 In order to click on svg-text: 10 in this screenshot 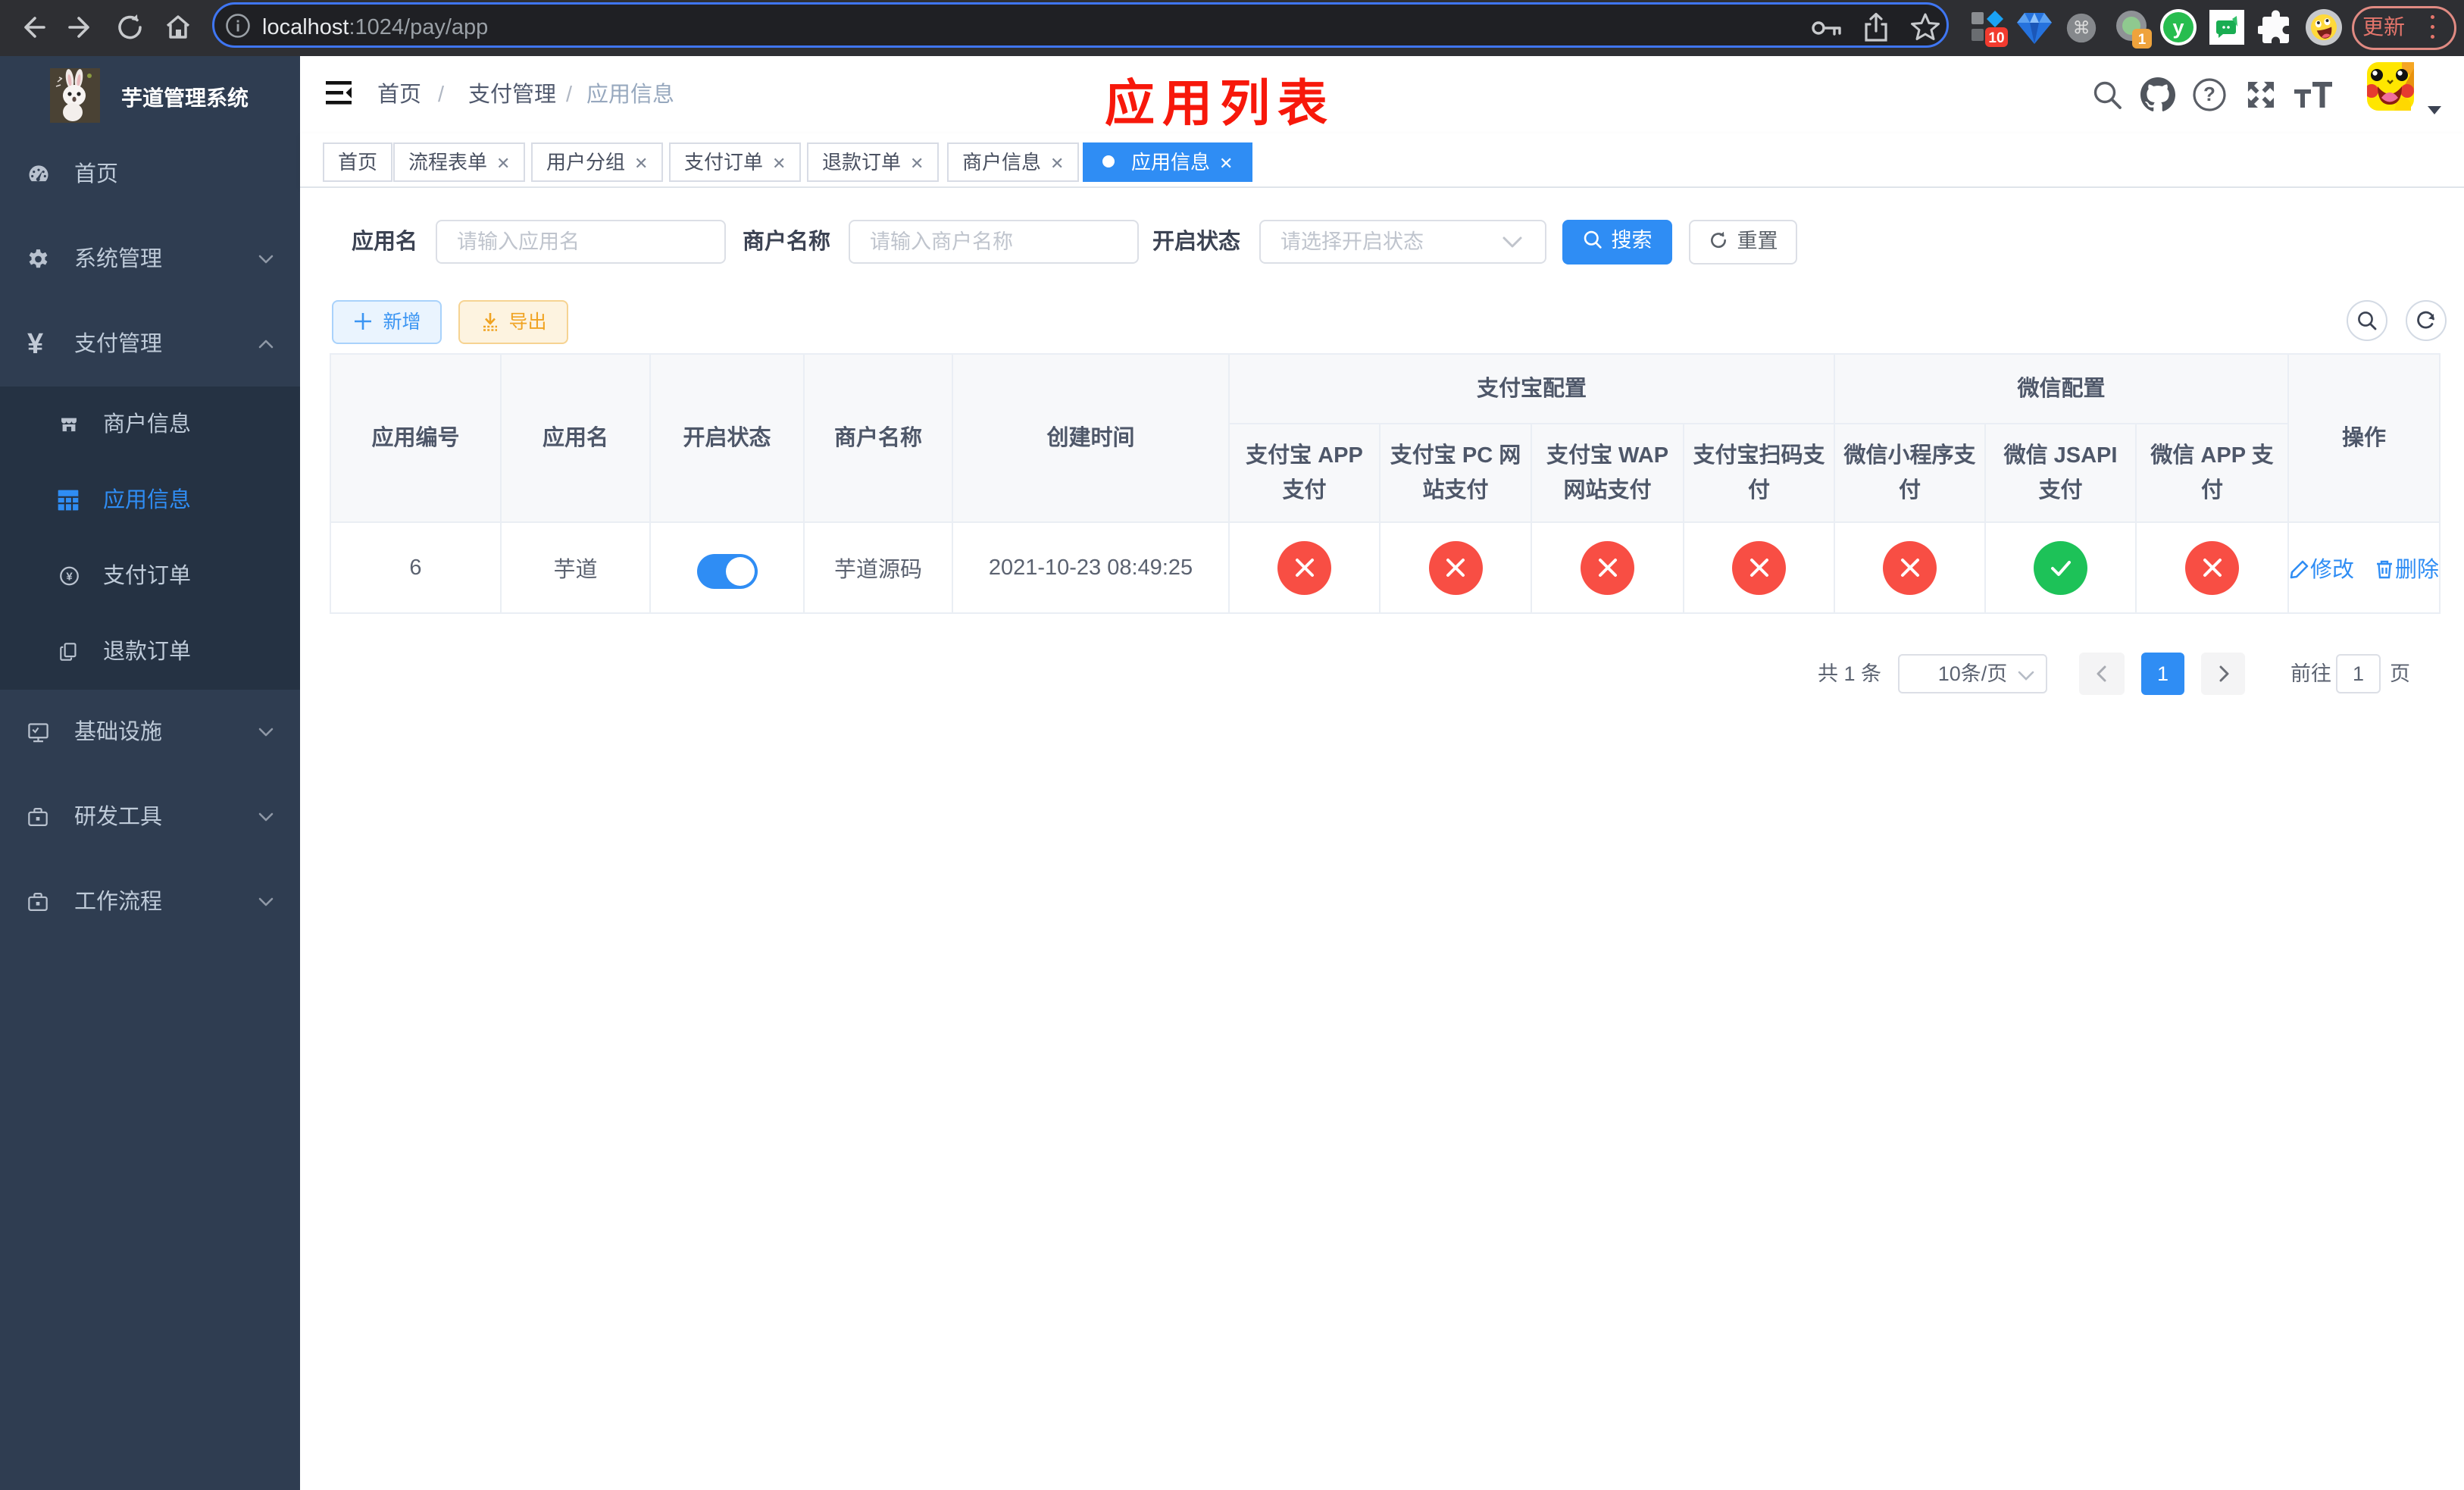, I will do `click(1996, 38)`.